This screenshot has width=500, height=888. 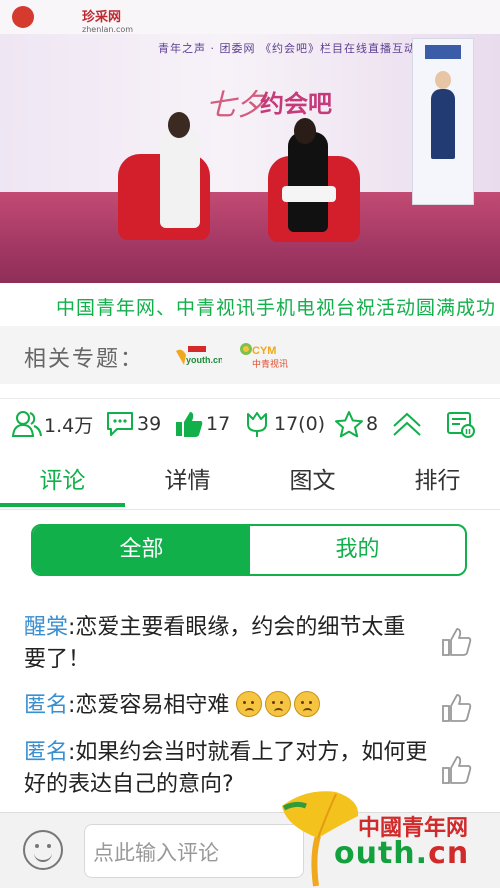 I want to click on watermark-youth-cn: outh.cn, so click(x=402, y=853).